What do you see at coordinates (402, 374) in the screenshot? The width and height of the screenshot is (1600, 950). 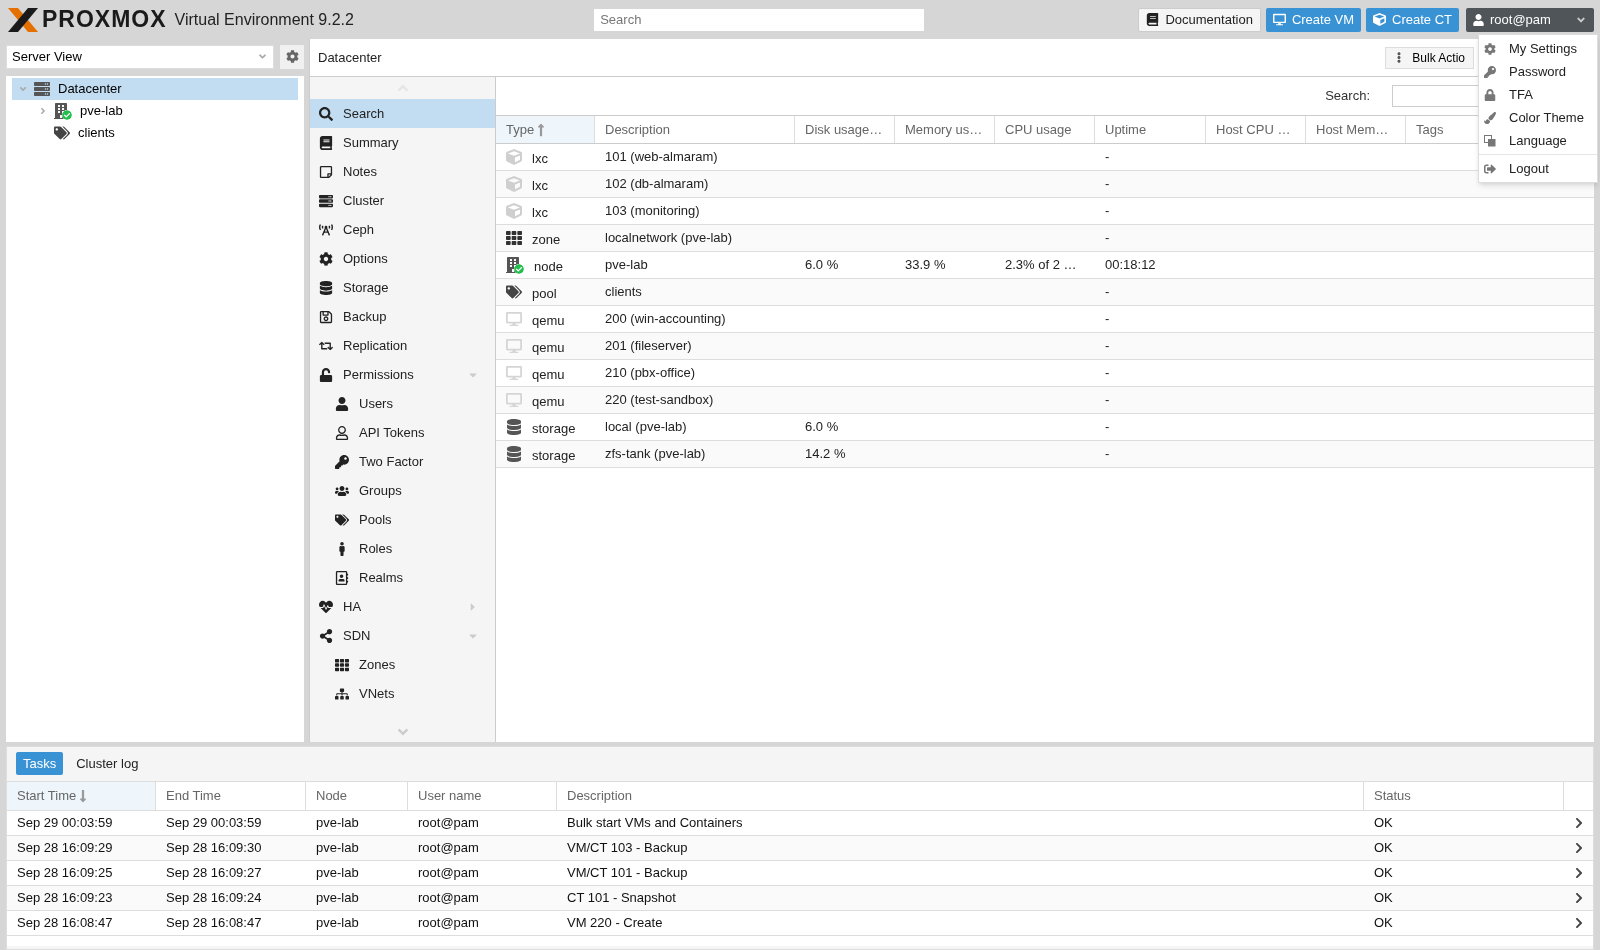 I see `nav-item: Permissions` at bounding box center [402, 374].